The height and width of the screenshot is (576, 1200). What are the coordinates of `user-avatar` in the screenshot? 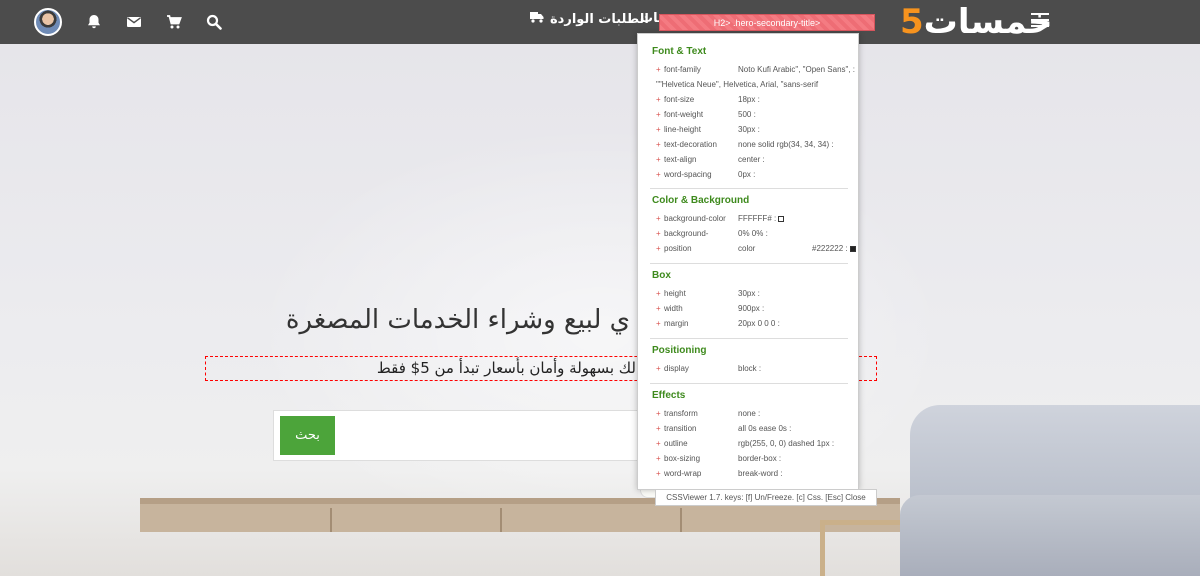 It's located at (48, 22).